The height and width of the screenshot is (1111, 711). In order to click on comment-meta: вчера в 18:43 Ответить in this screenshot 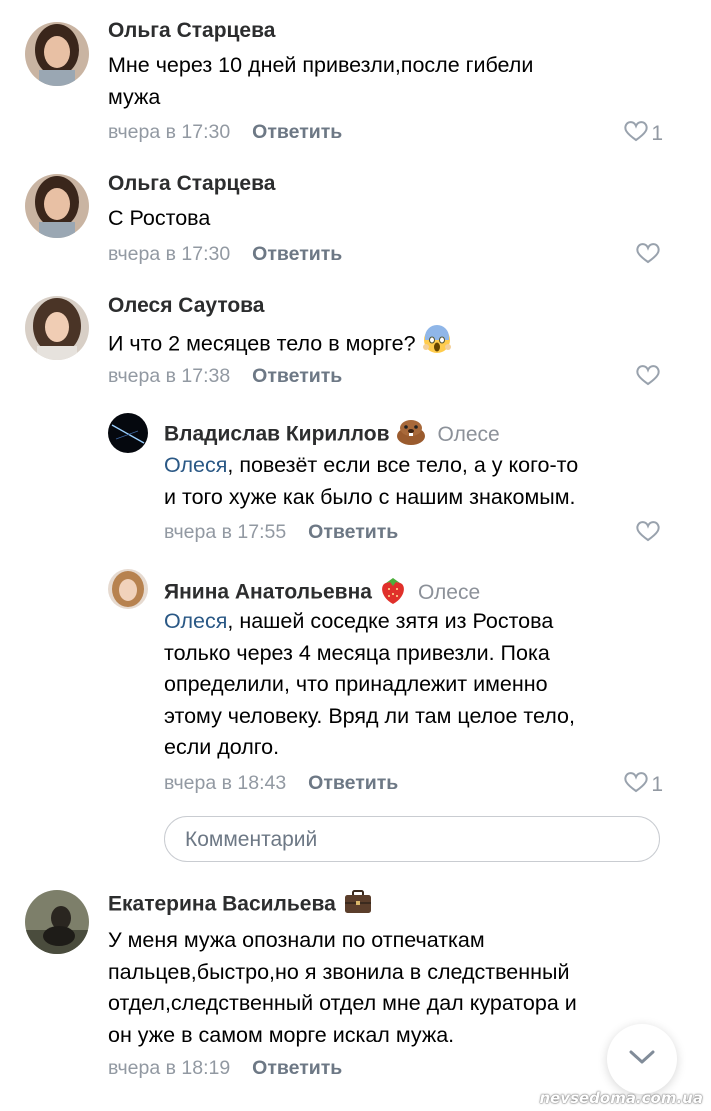, I will do `click(281, 783)`.